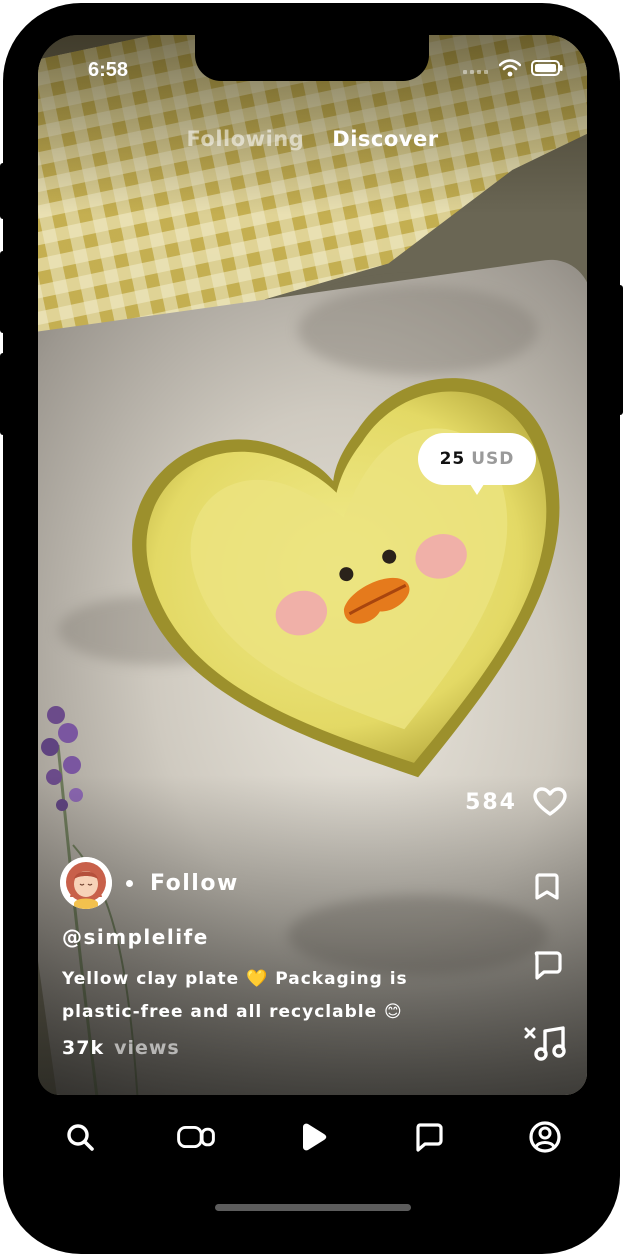  Describe the element at coordinates (3, 292) in the screenshot. I see `side-button-volume-up` at that location.